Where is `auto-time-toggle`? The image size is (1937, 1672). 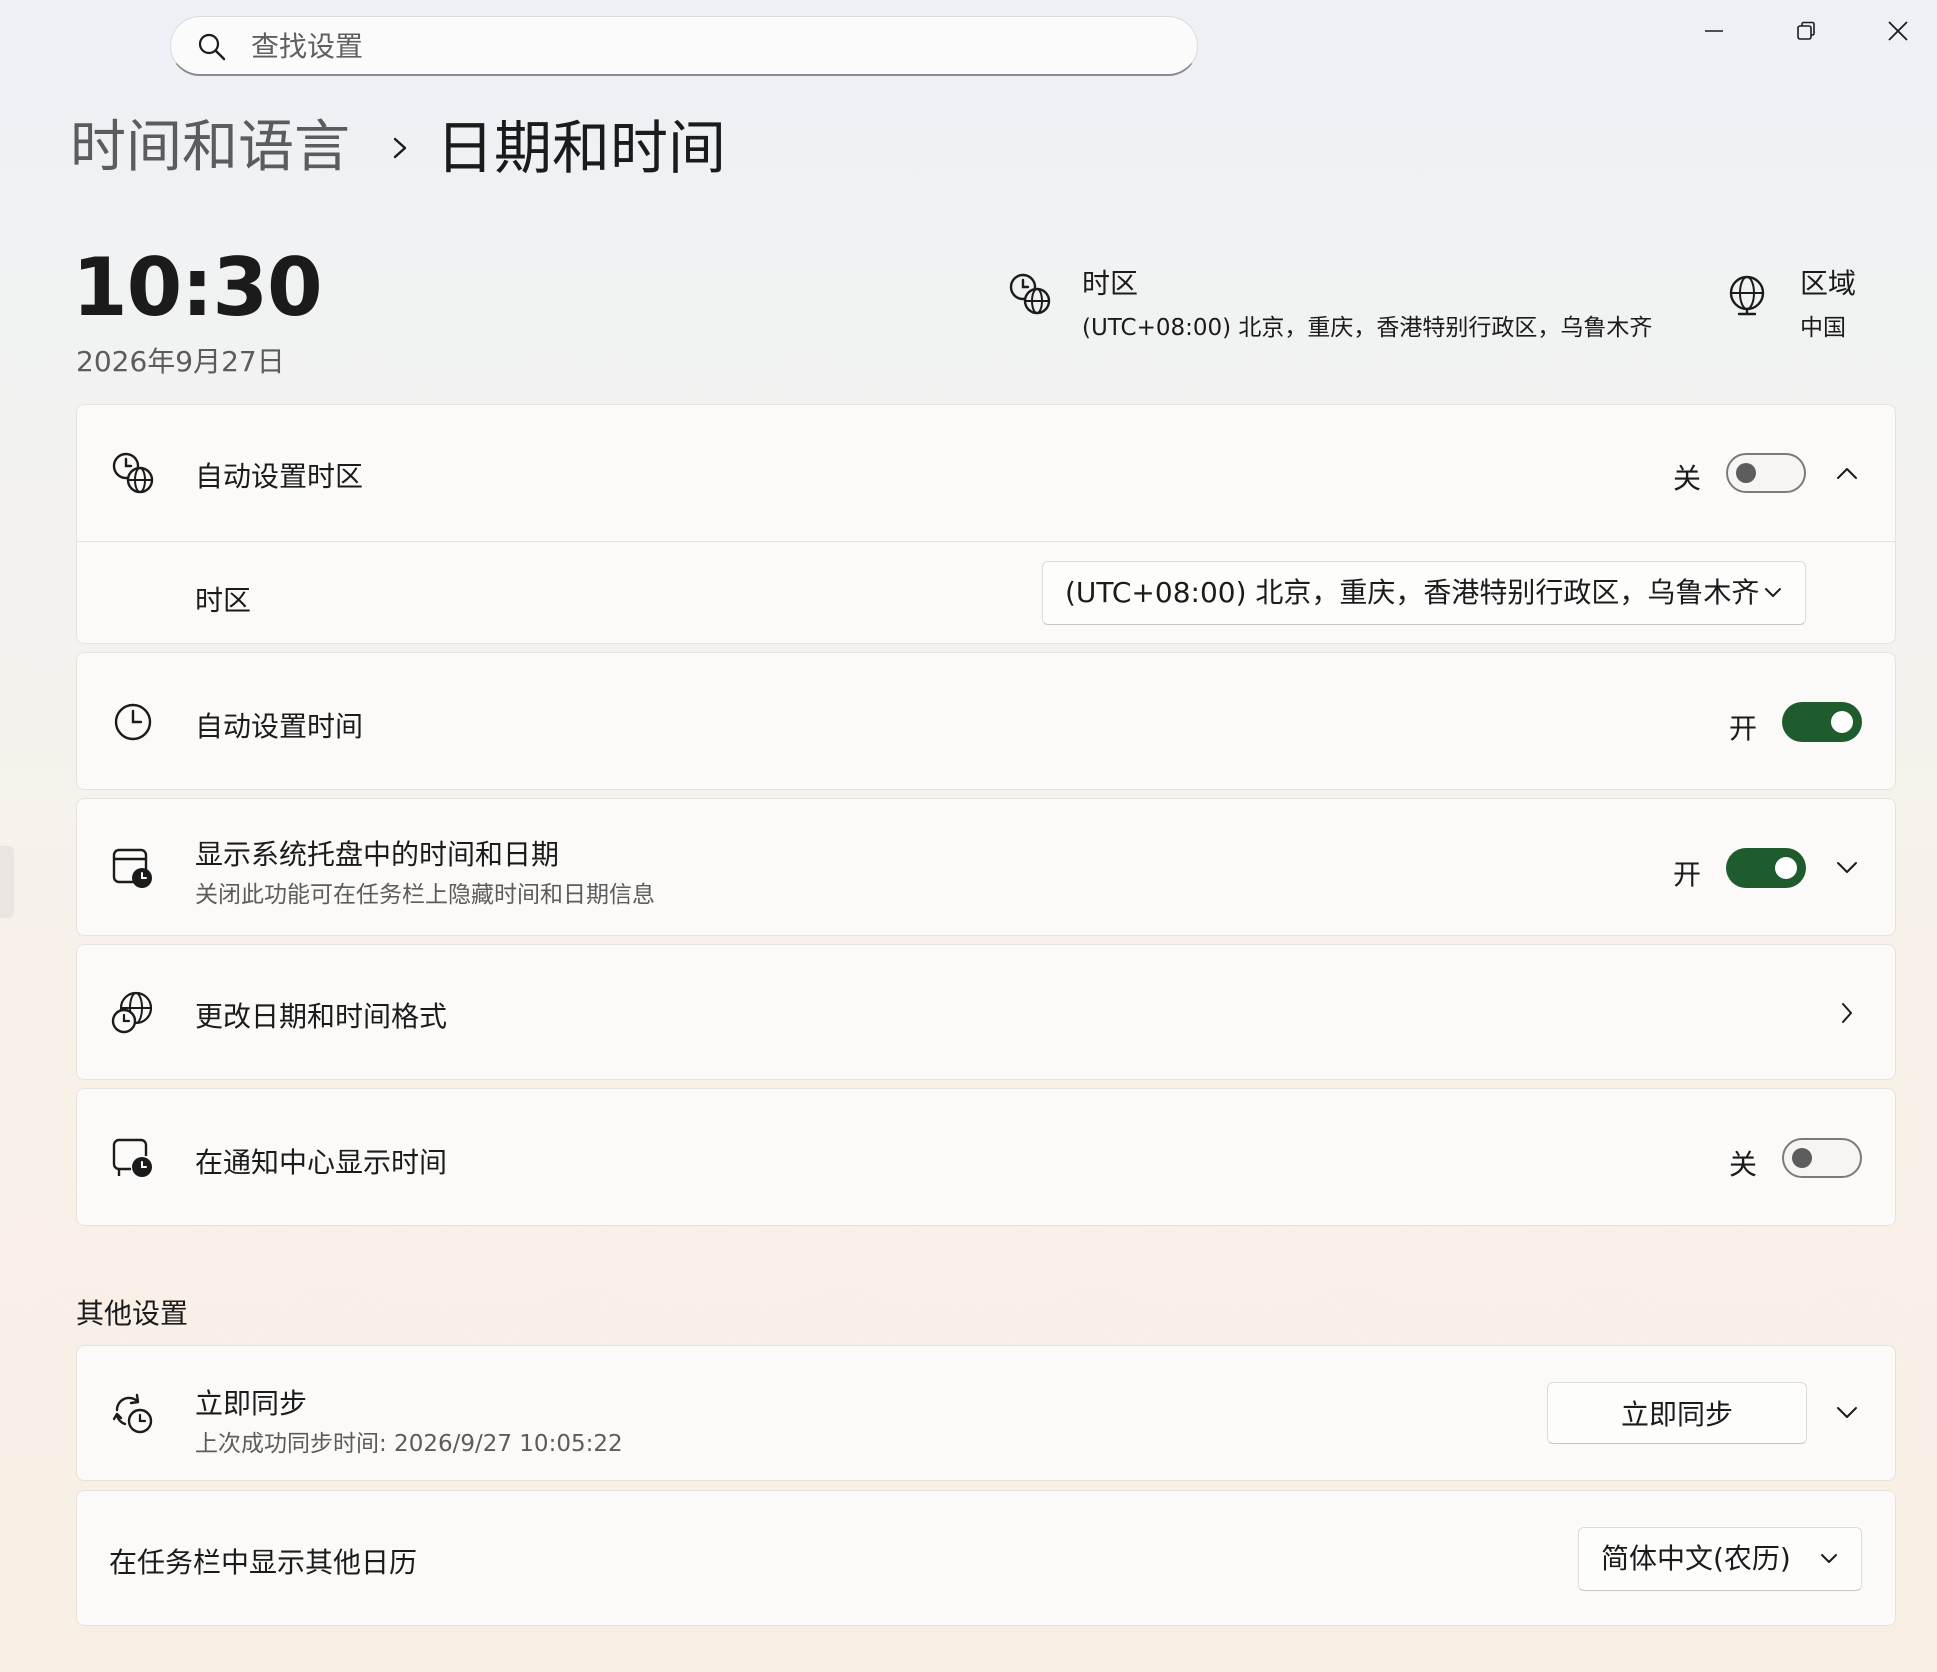
auto-time-toggle is located at coordinates (1822, 722).